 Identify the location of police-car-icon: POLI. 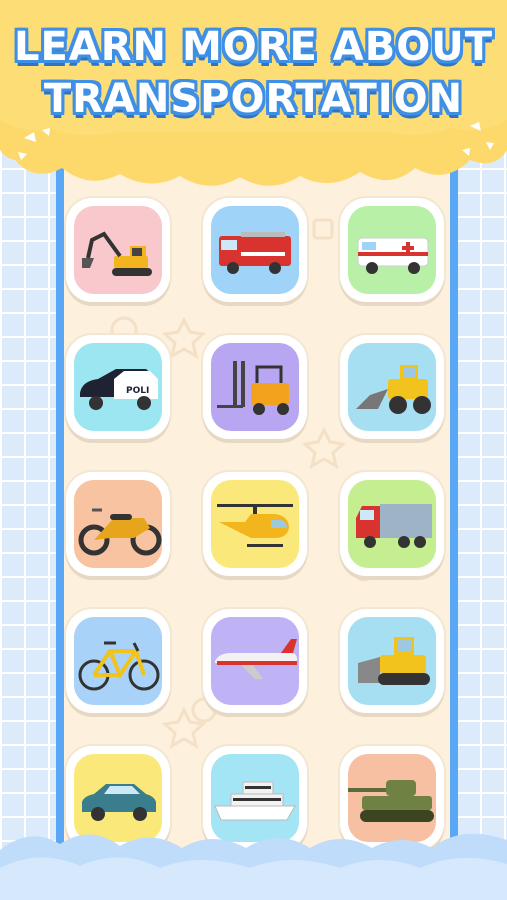
(119, 389).